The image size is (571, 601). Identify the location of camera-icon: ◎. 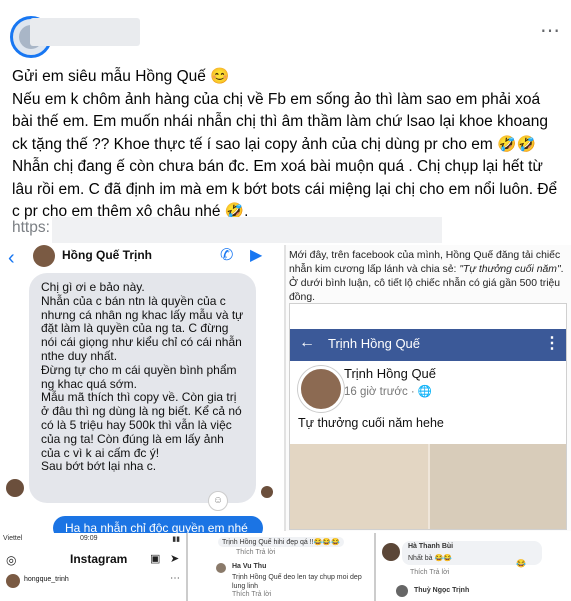
(11, 560).